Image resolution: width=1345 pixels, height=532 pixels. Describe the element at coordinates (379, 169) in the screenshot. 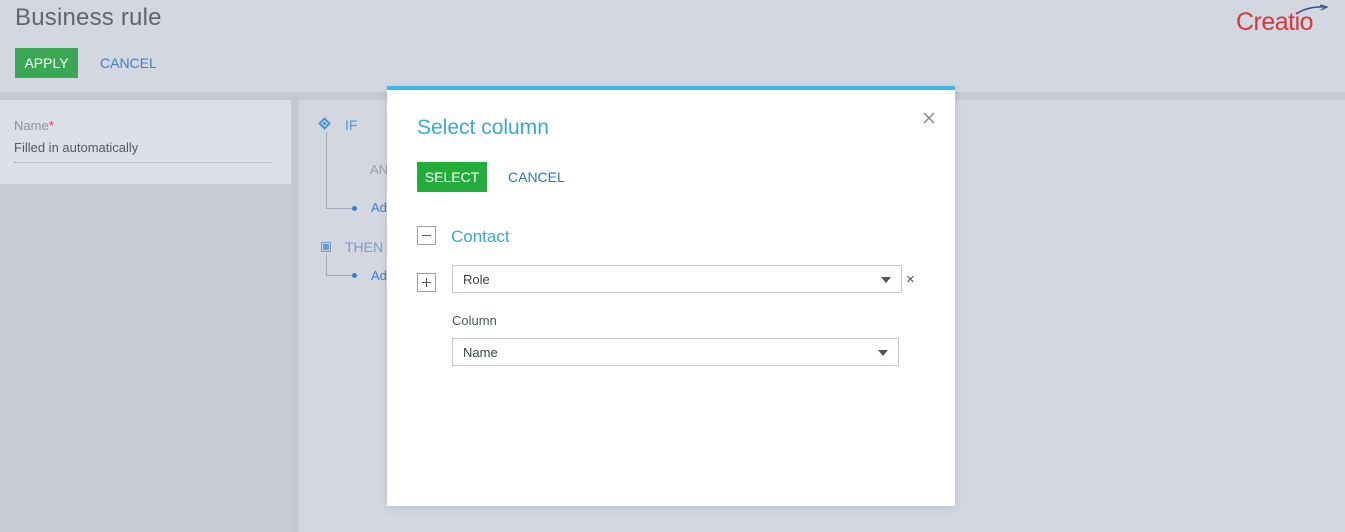

I see `and-label: AN` at that location.